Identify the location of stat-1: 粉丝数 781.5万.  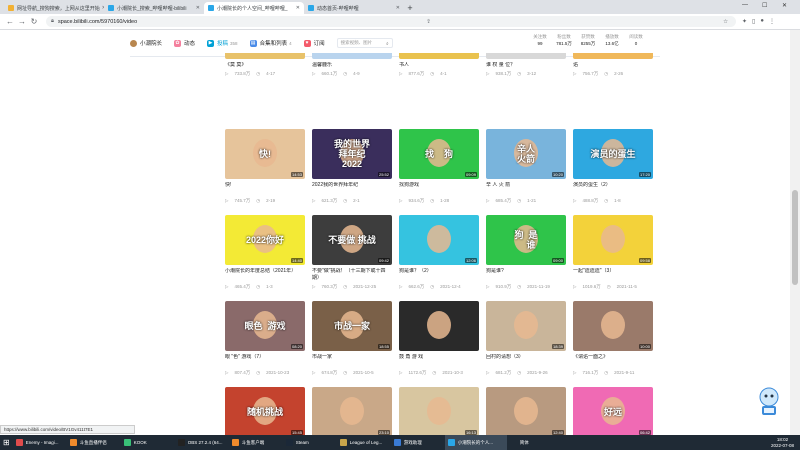
(564, 40).